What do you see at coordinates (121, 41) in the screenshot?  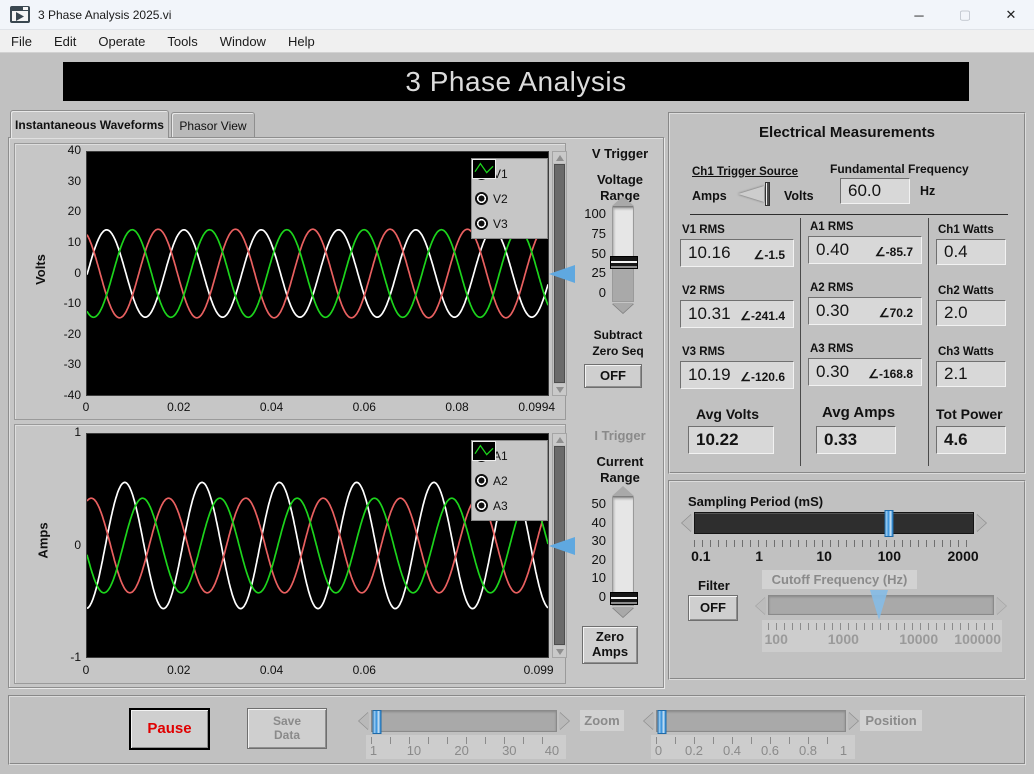 I see `menu-operate: Operate` at bounding box center [121, 41].